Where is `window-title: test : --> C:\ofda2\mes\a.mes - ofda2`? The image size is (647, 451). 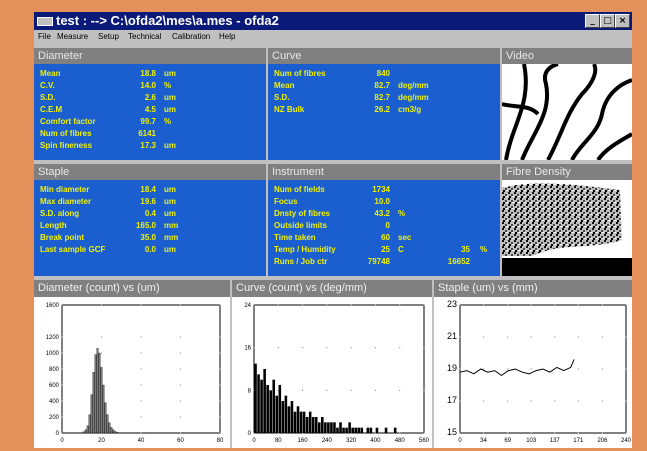
window-title: test : --> C:\ofda2\mes\a.mes - ofda2 is located at coordinates (167, 20).